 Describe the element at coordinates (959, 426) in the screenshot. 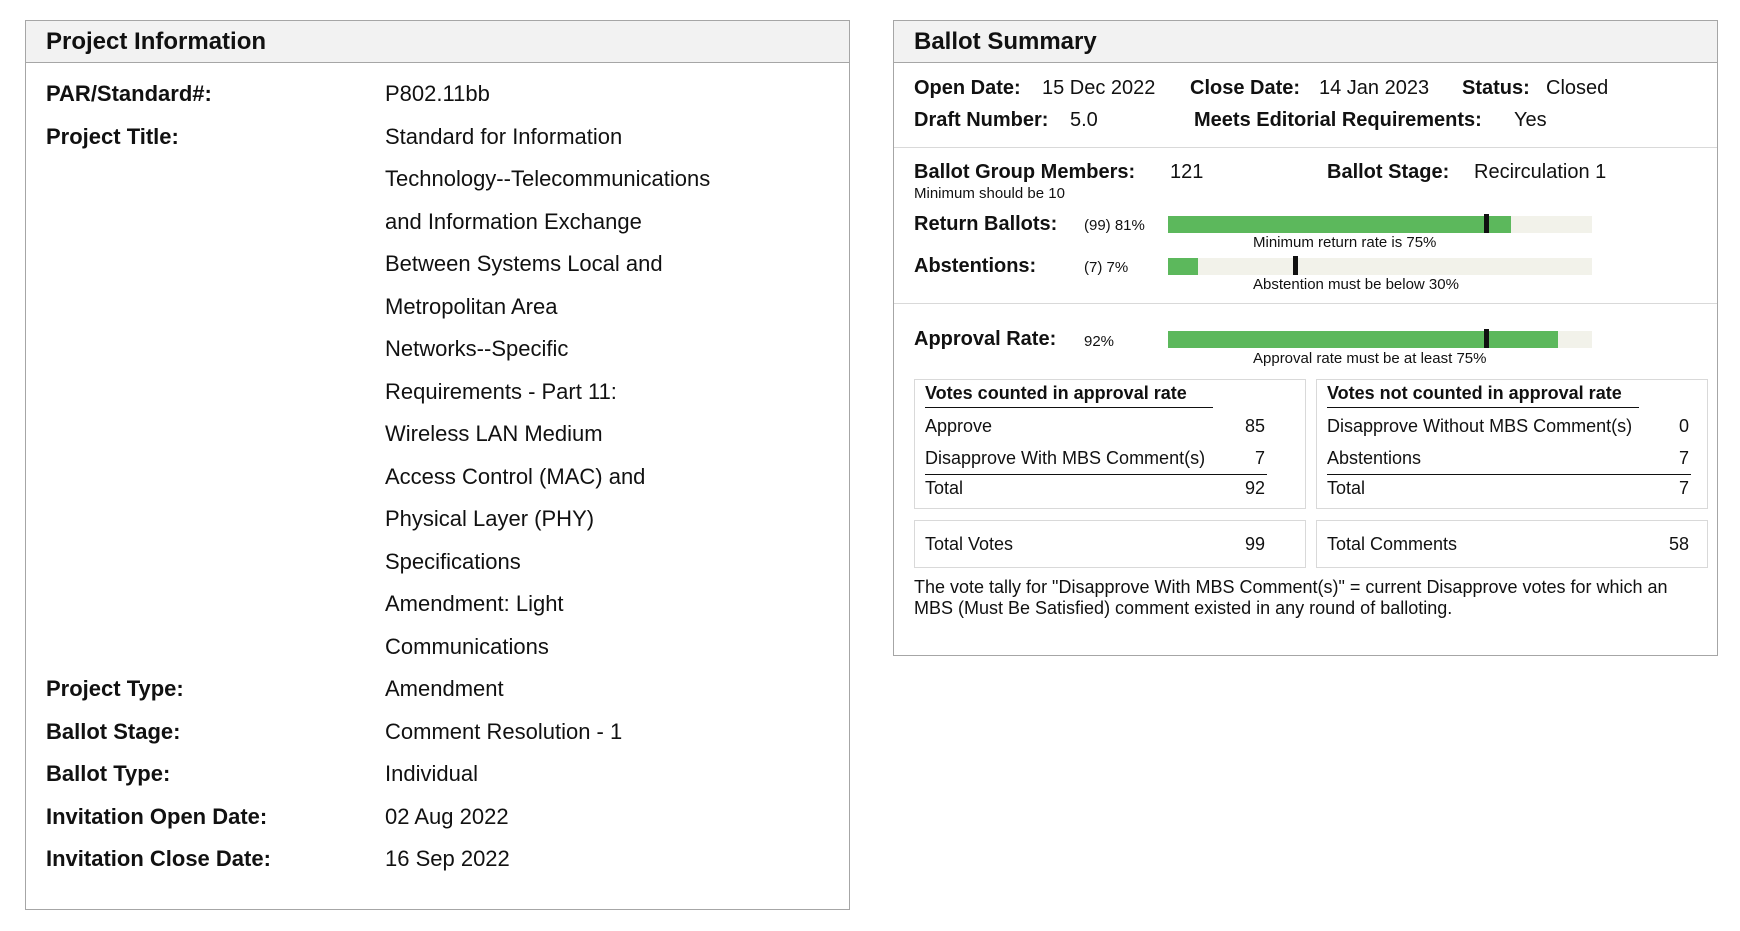

I see `approve-label: Approve` at that location.